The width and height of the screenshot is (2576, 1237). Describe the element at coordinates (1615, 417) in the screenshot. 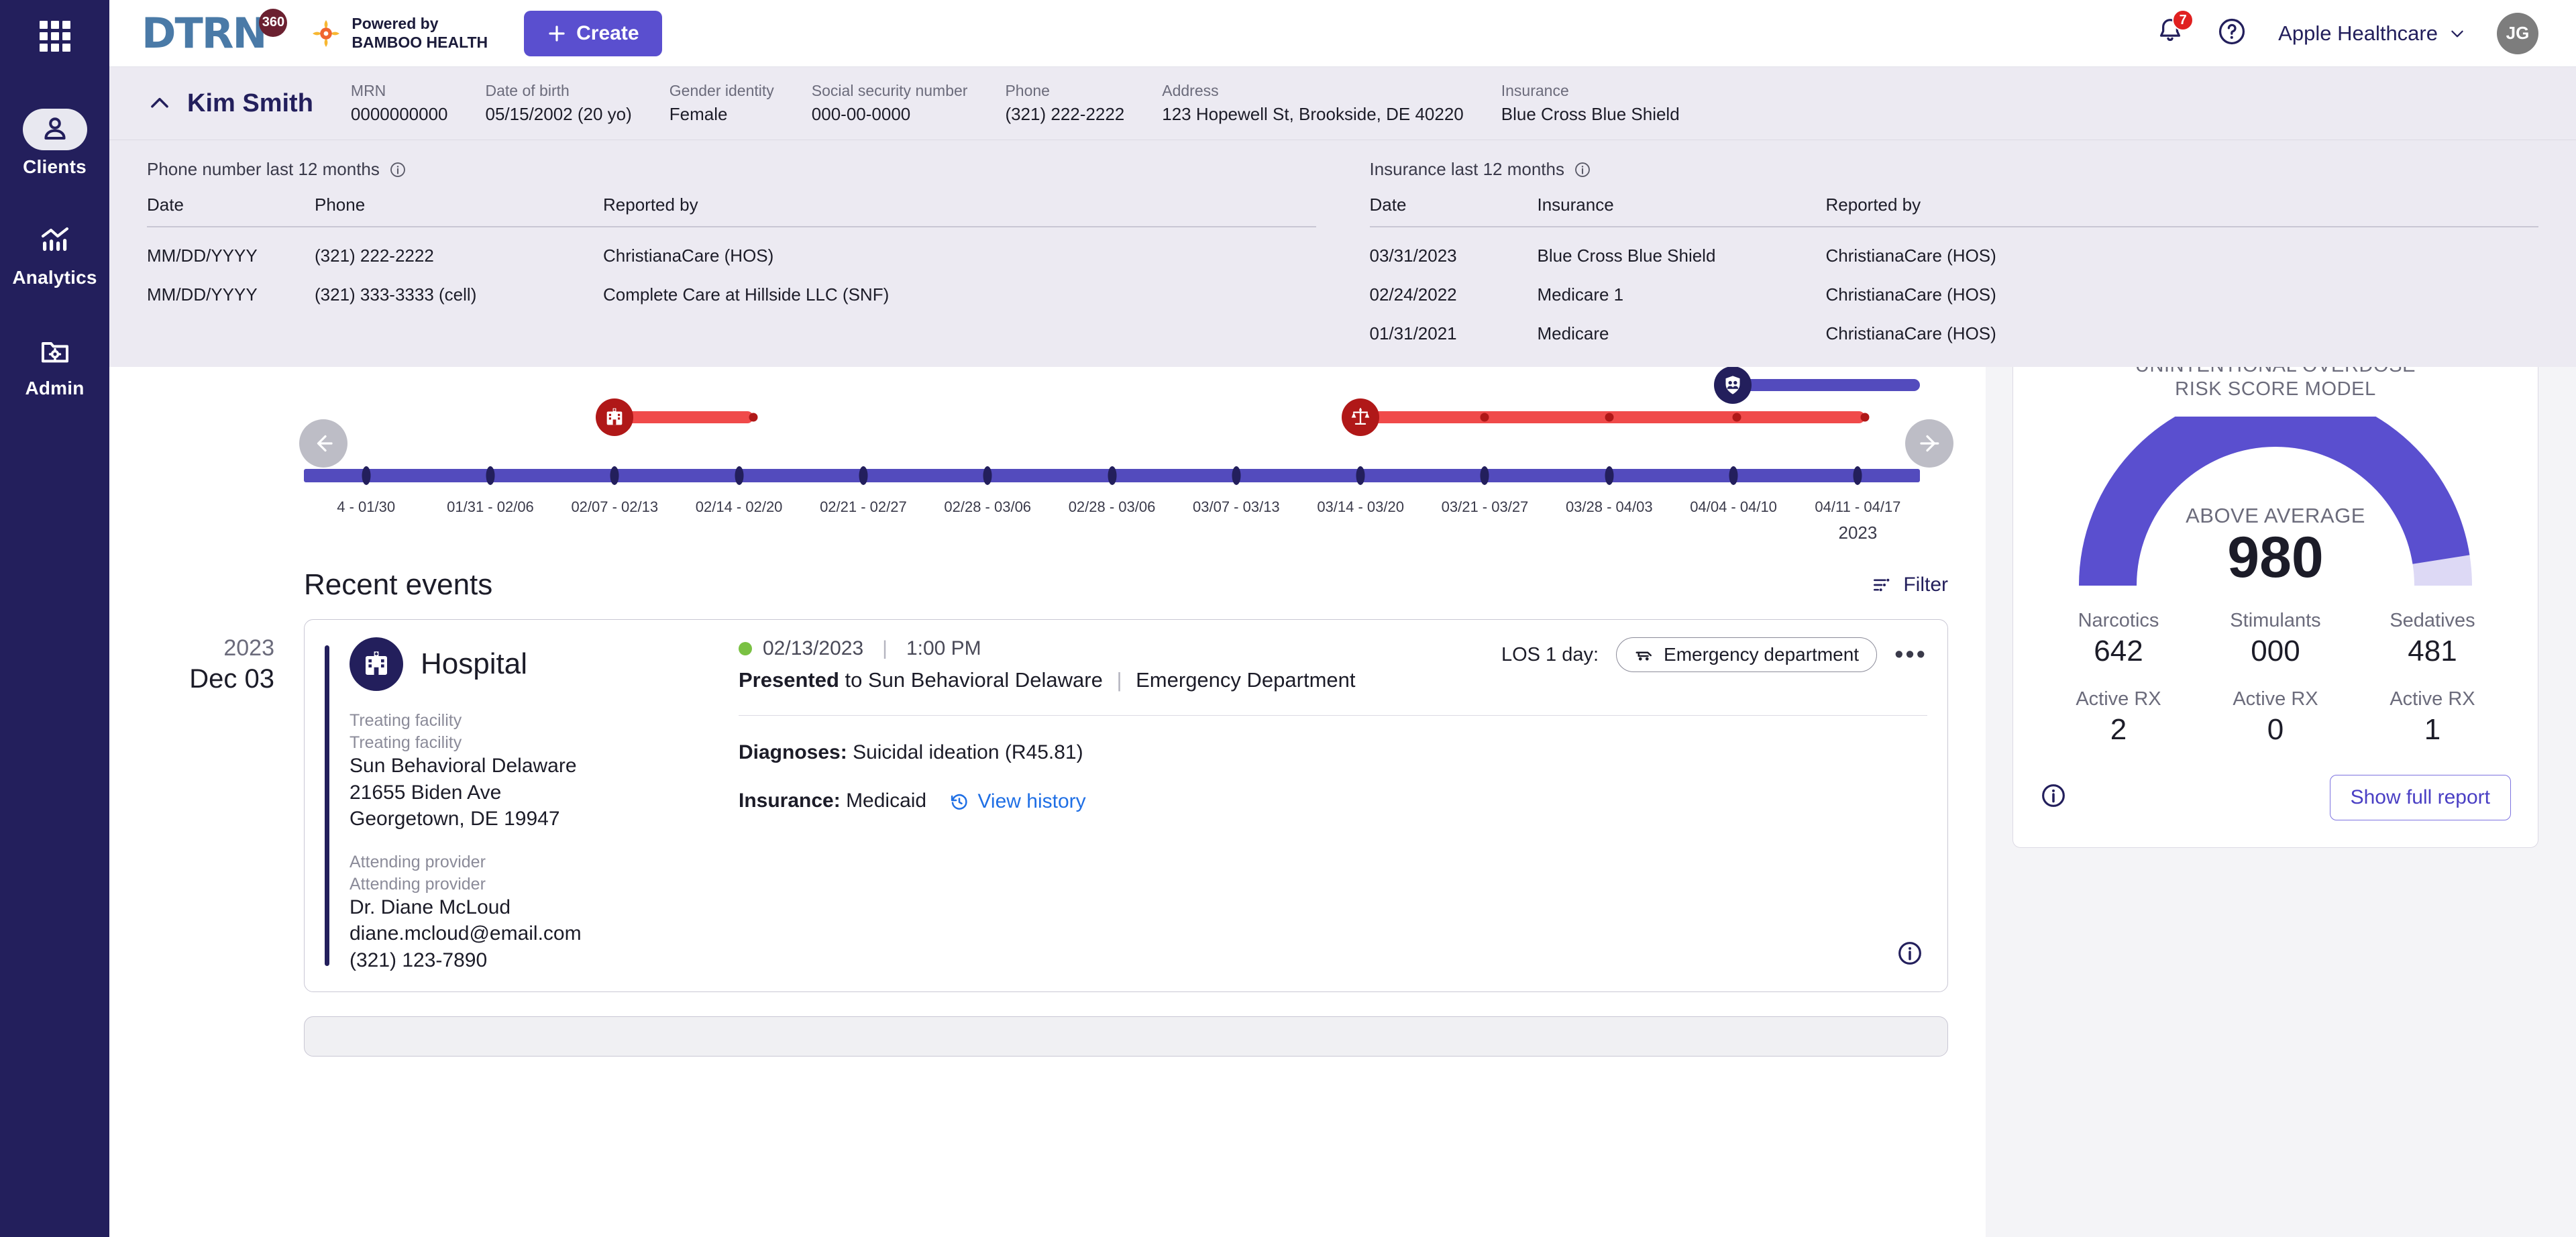

I see `timeline-event-bar-legal` at that location.